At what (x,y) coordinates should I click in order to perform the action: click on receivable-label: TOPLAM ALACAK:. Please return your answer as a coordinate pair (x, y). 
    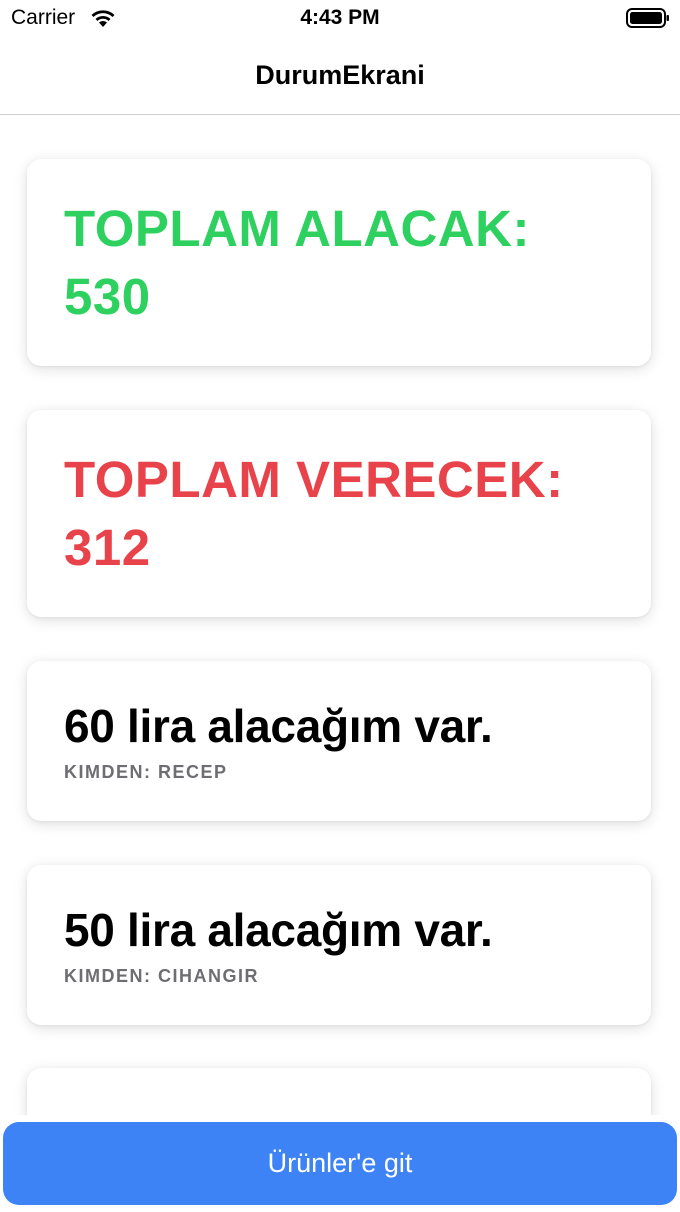
    Looking at the image, I should click on (297, 228).